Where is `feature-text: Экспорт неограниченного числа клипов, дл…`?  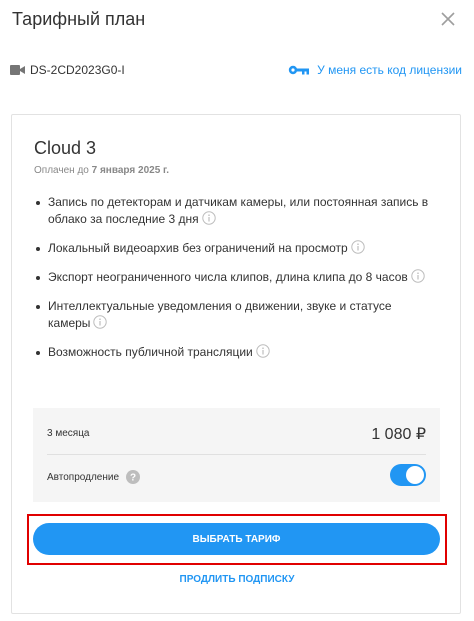 feature-text: Экспорт неограниченного числа клипов, дл… is located at coordinates (228, 277).